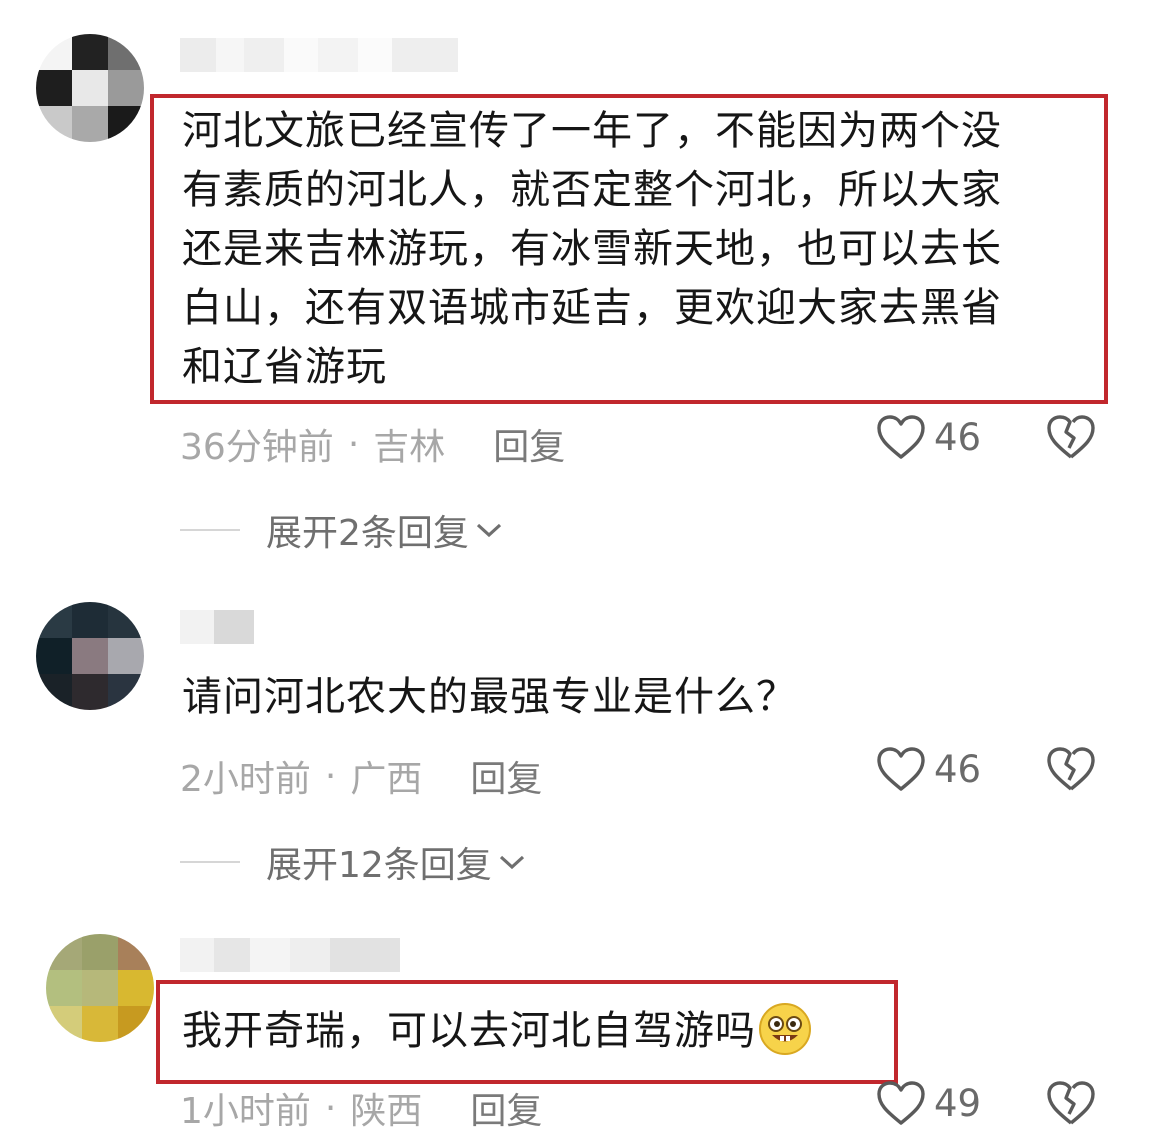 The image size is (1152, 1144). What do you see at coordinates (245, 779) in the screenshot?
I see `timestamp: 2小时前` at bounding box center [245, 779].